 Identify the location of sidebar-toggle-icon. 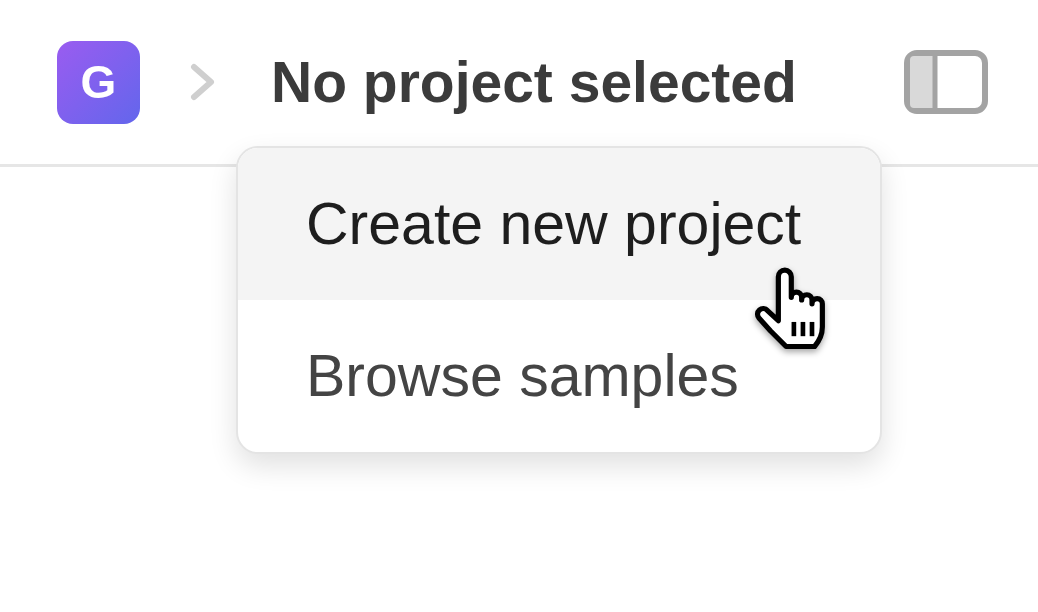
(946, 82).